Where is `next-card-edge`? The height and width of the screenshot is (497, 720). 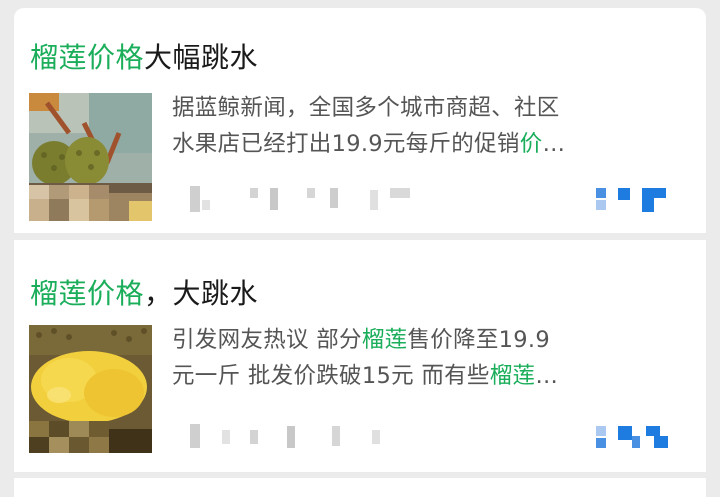
next-card-edge is located at coordinates (360, 487).